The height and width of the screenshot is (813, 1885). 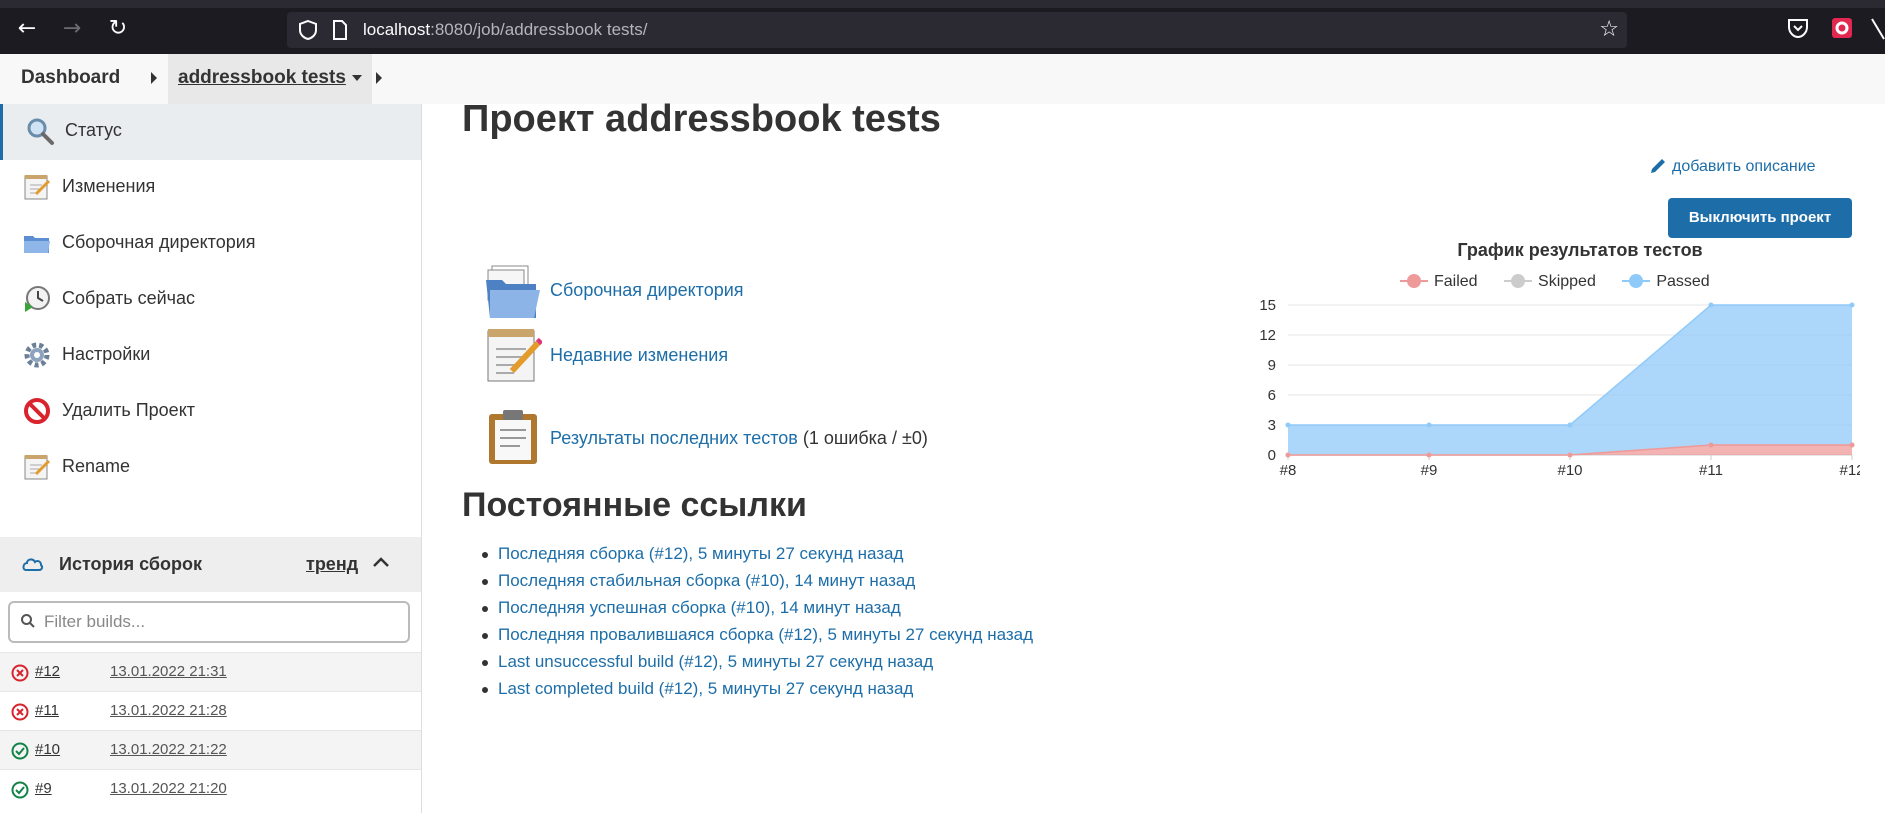 I want to click on url-path: :8080/job/addressbook tests/, so click(x=539, y=29).